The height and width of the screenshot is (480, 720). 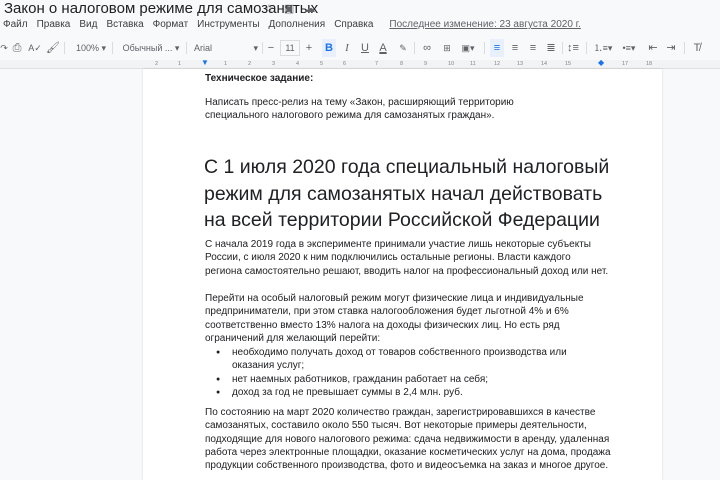 I want to click on ruler-mark: 11, so click(x=473, y=64).